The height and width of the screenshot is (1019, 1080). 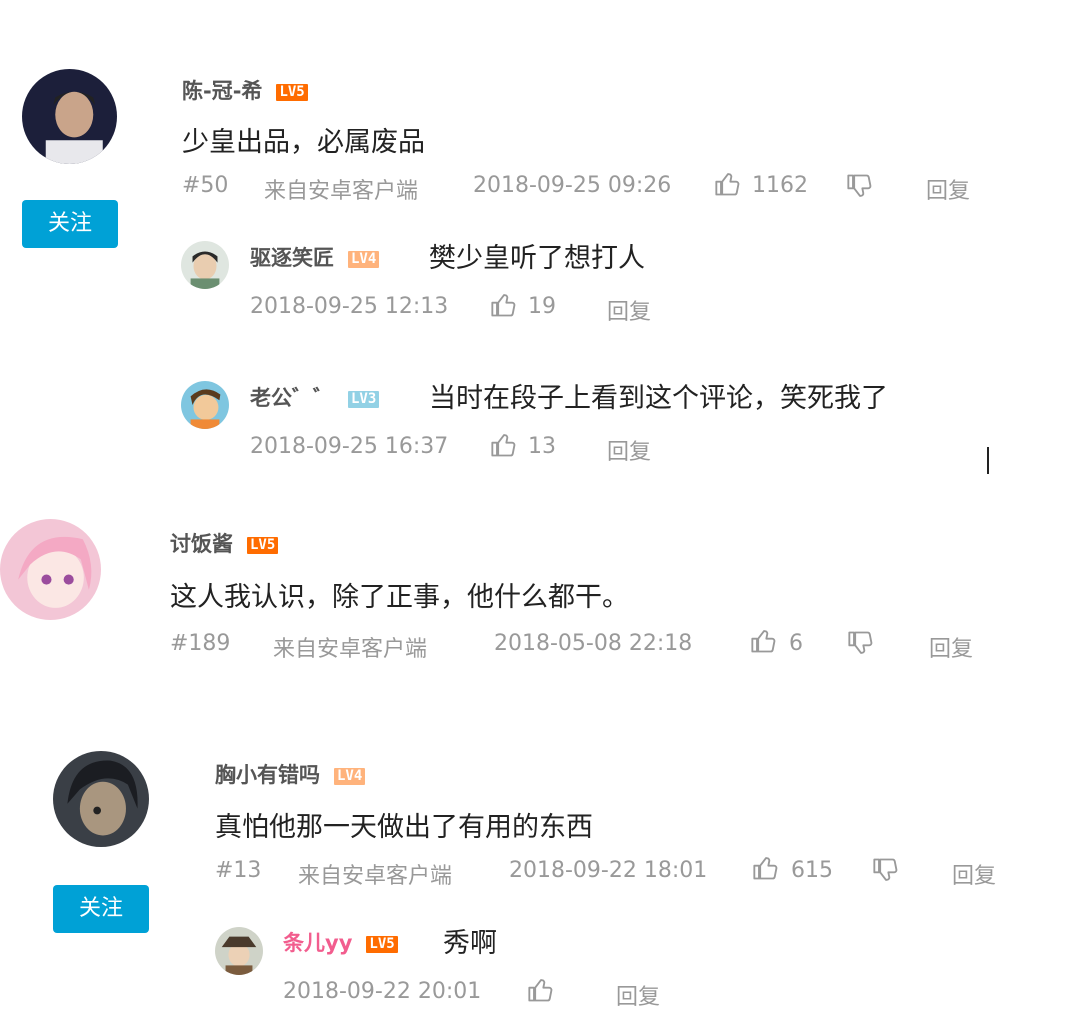 What do you see at coordinates (542, 306) in the screenshot?
I see `like-count: 19` at bounding box center [542, 306].